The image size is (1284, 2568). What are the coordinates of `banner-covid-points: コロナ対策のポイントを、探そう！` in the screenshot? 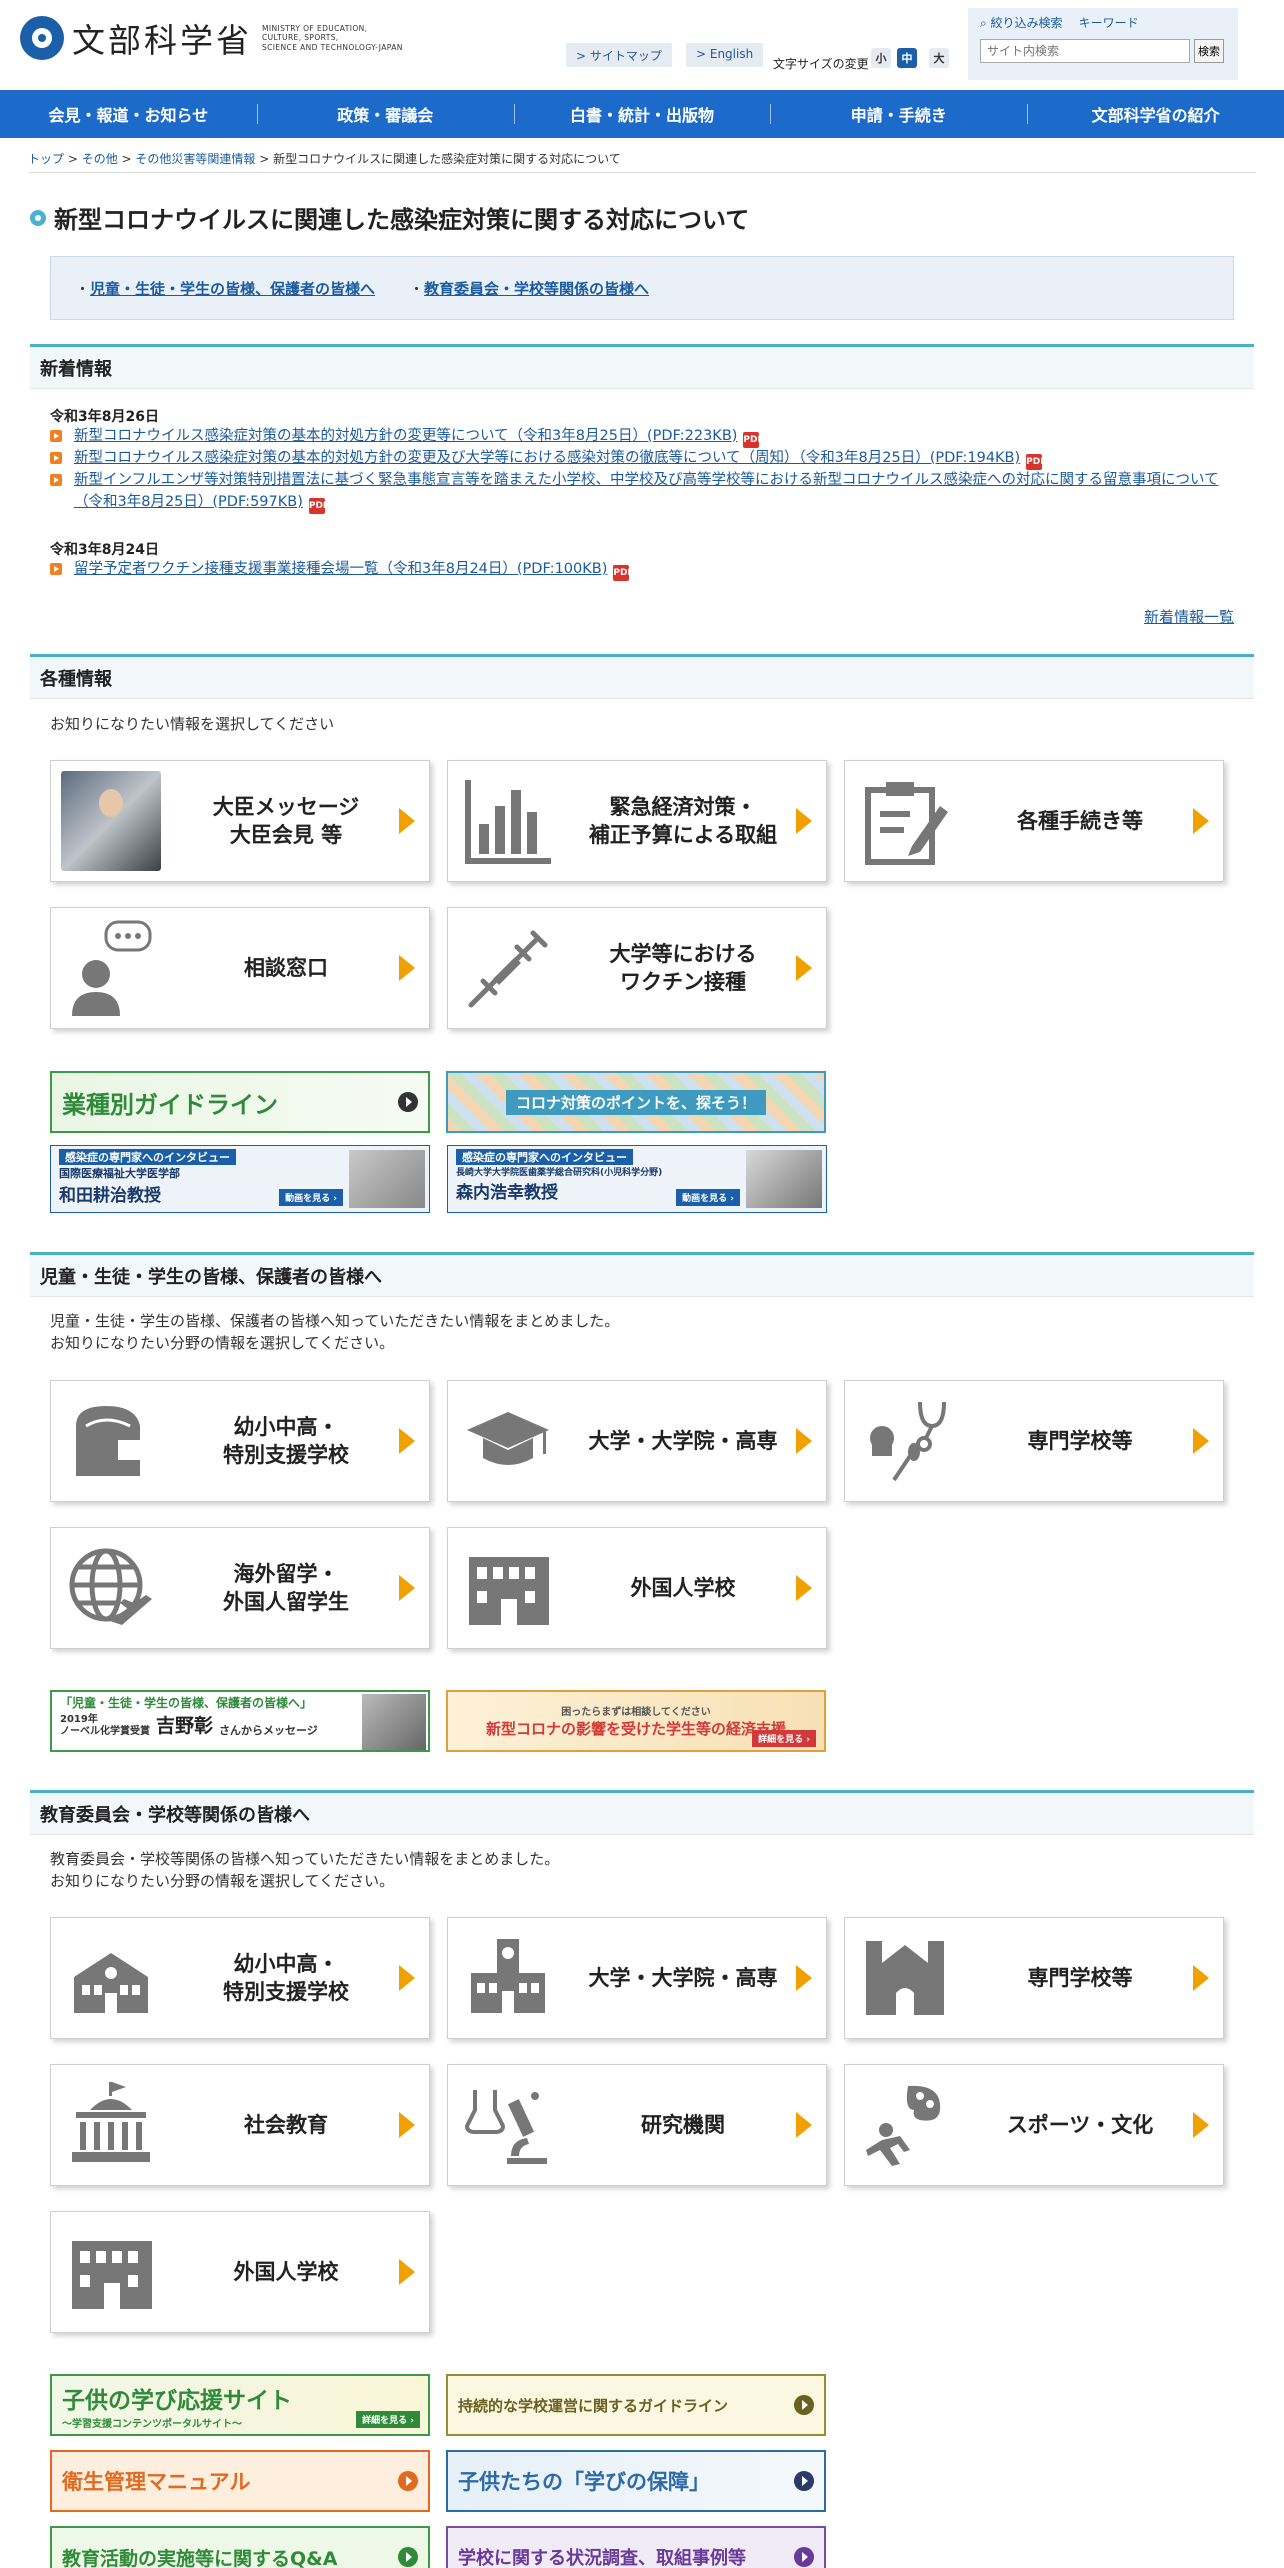 It's located at (636, 1102).